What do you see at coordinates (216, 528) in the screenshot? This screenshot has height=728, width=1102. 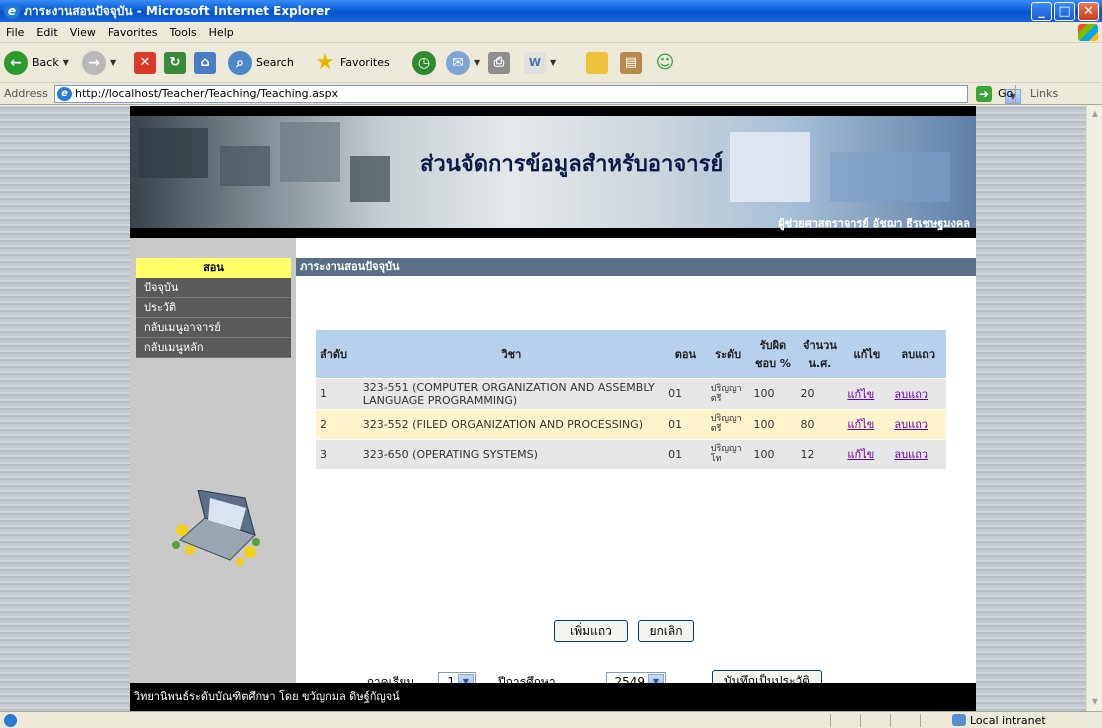 I see `laptop-flowers-image` at bounding box center [216, 528].